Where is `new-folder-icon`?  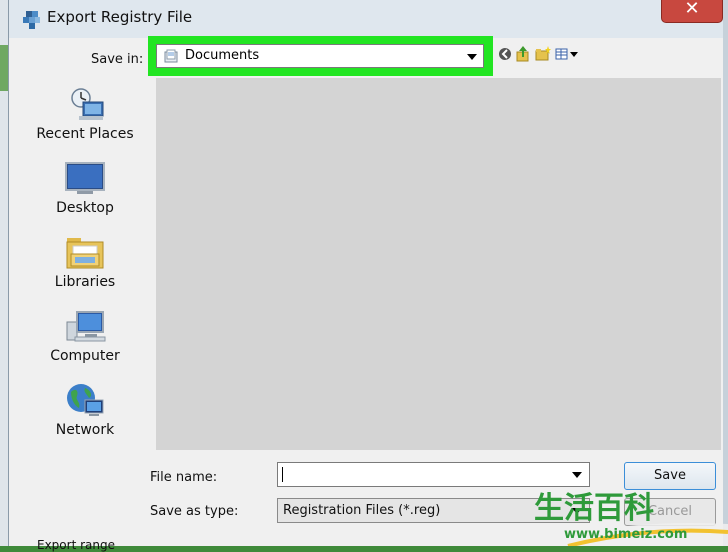
new-folder-icon is located at coordinates (543, 54).